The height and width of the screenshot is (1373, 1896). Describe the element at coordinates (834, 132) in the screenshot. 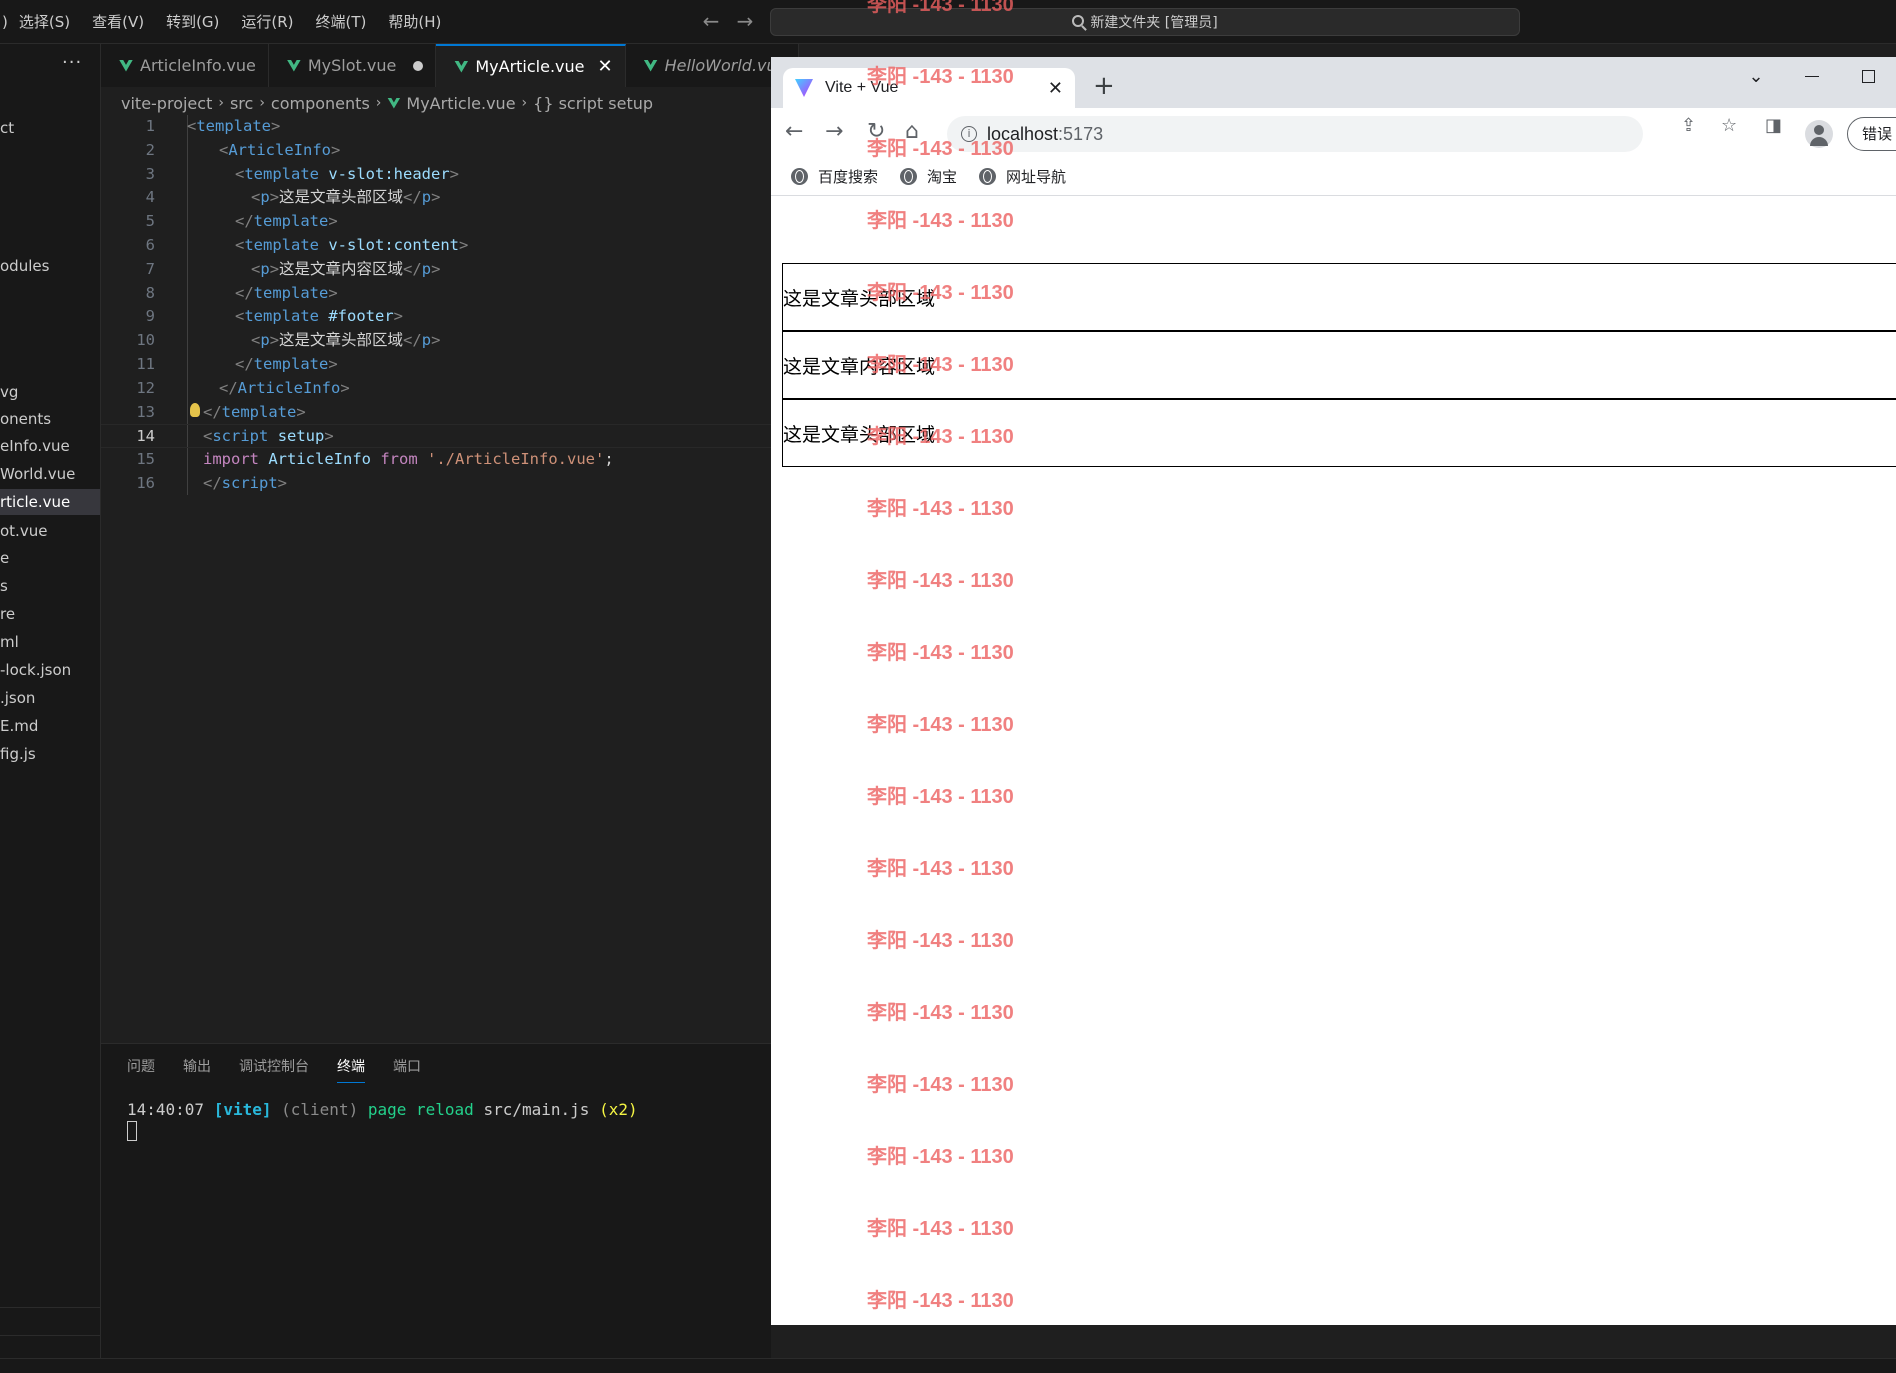

I see `forward-icon: →` at that location.